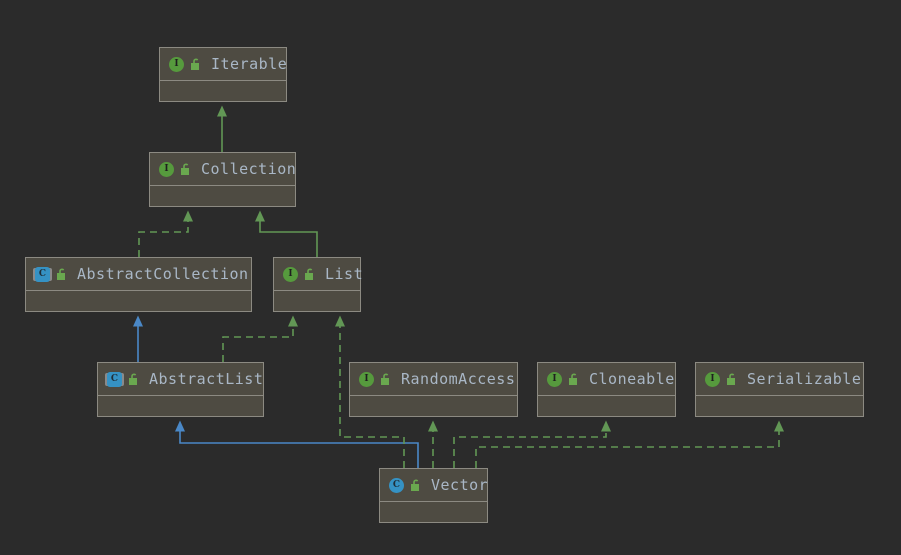 The height and width of the screenshot is (555, 901). Describe the element at coordinates (206, 379) in the screenshot. I see `uml-node-label: AbstractList` at that location.